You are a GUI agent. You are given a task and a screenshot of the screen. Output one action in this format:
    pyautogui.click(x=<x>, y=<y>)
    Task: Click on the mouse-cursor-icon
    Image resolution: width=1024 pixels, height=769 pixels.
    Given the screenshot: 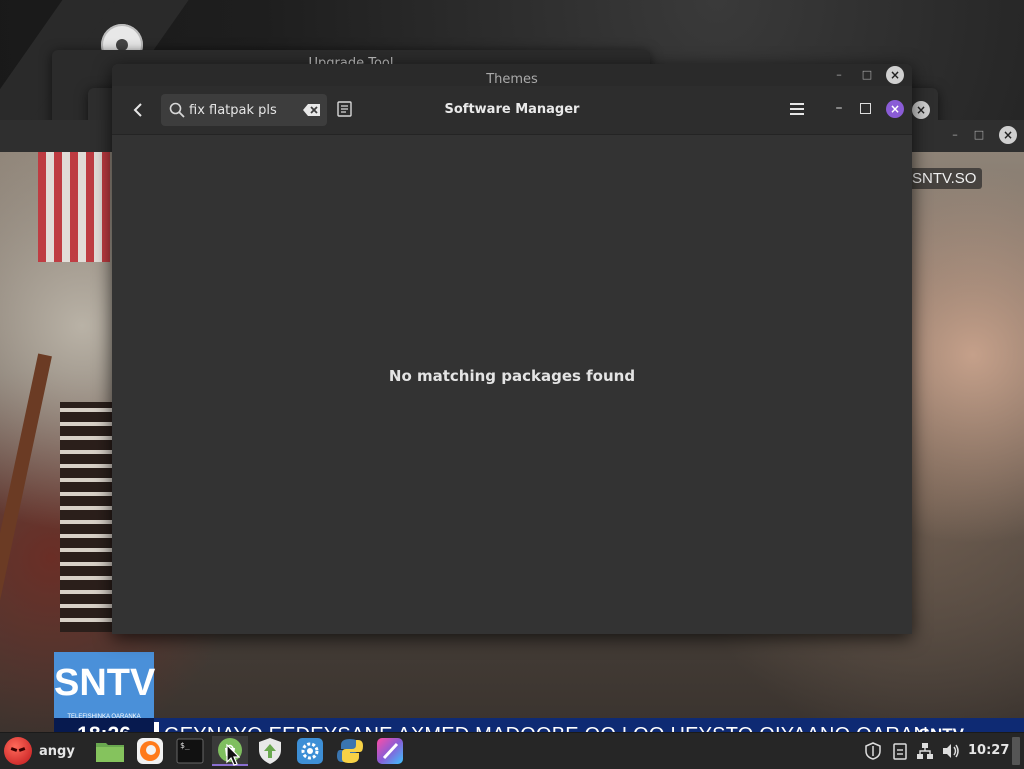 What is the action you would take?
    pyautogui.click(x=233, y=755)
    